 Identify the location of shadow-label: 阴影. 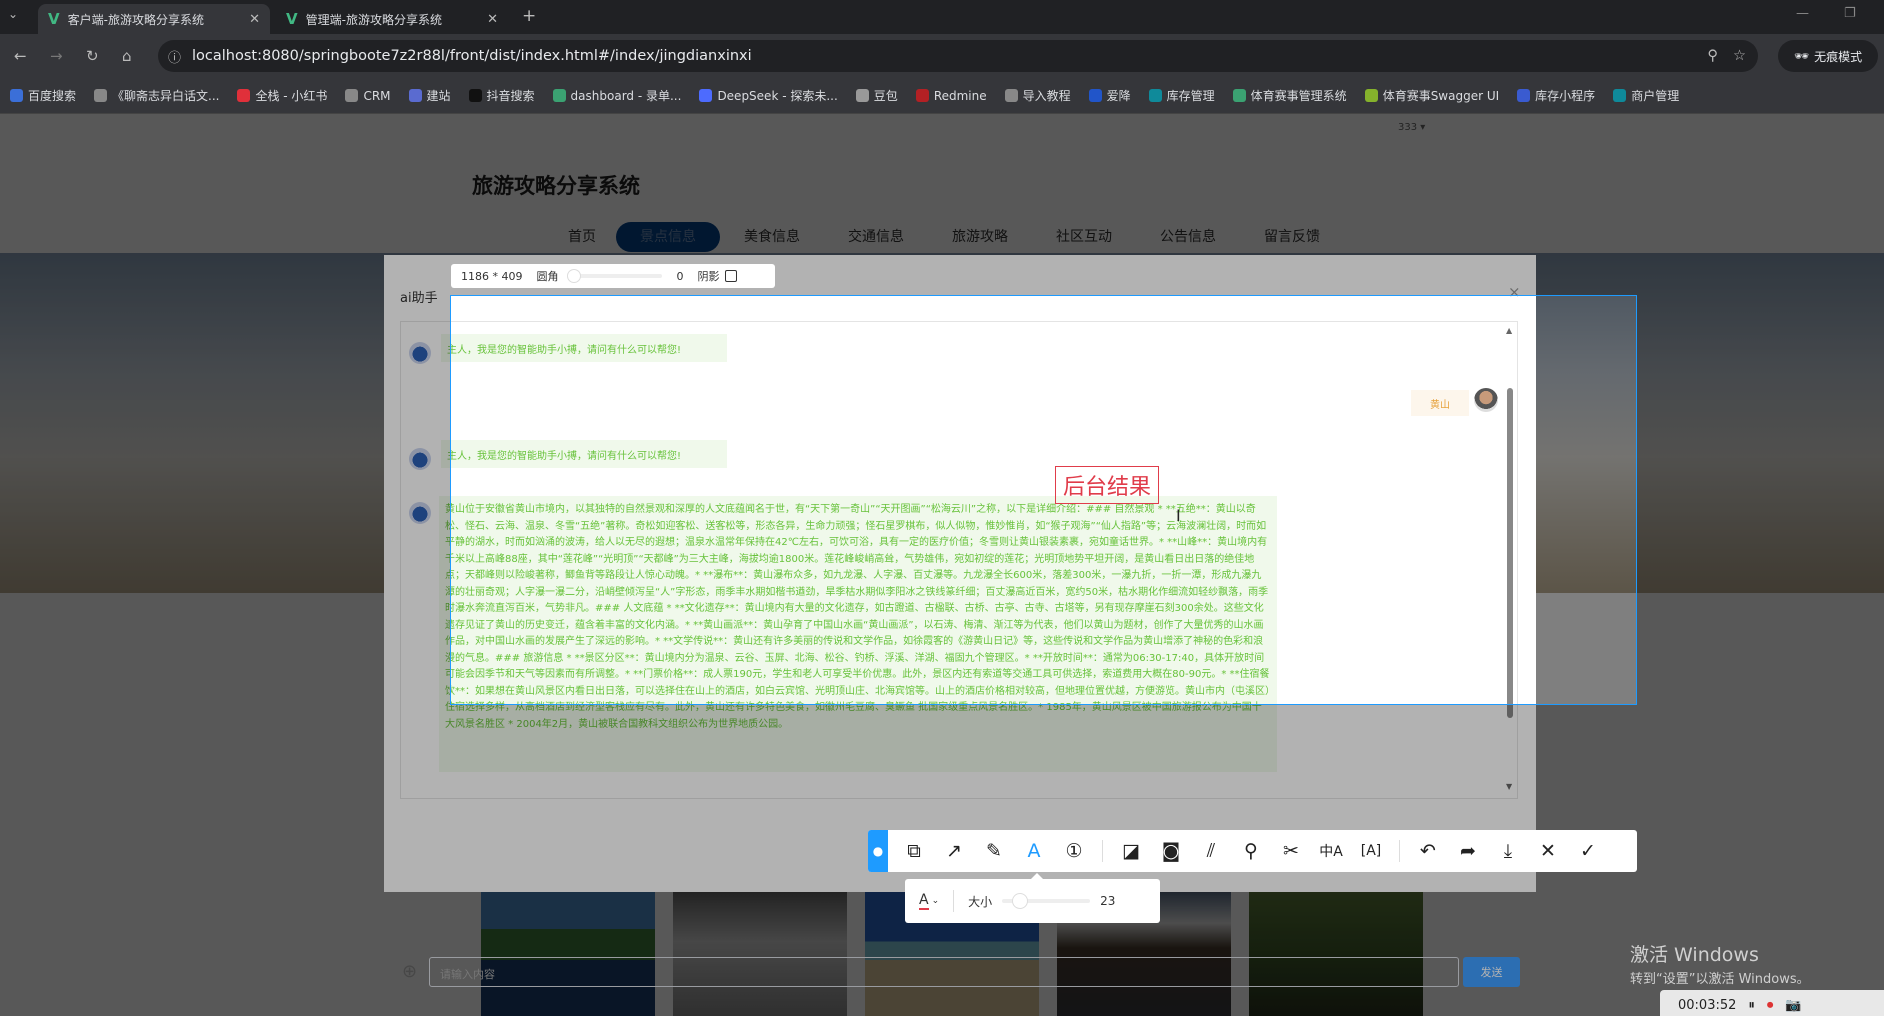
(708, 276).